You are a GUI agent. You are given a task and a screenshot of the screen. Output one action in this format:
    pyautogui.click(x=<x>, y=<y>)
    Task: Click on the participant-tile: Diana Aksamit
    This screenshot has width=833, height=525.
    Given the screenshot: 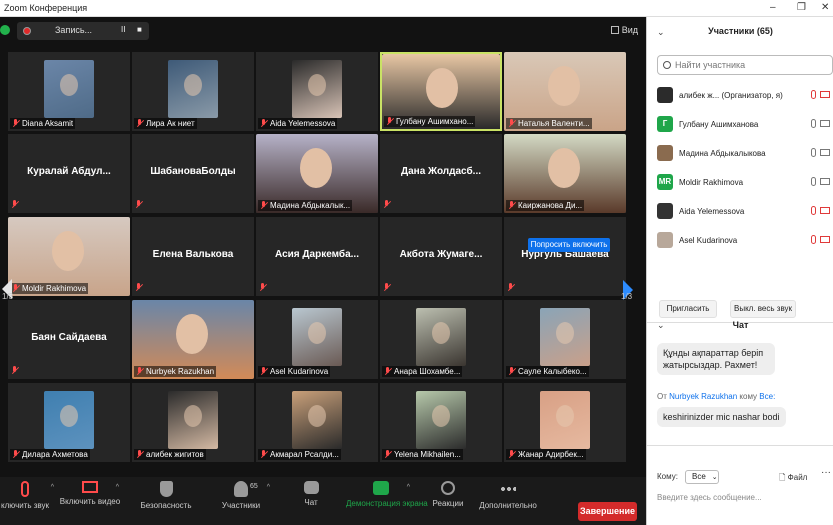 What is the action you would take?
    pyautogui.click(x=69, y=91)
    